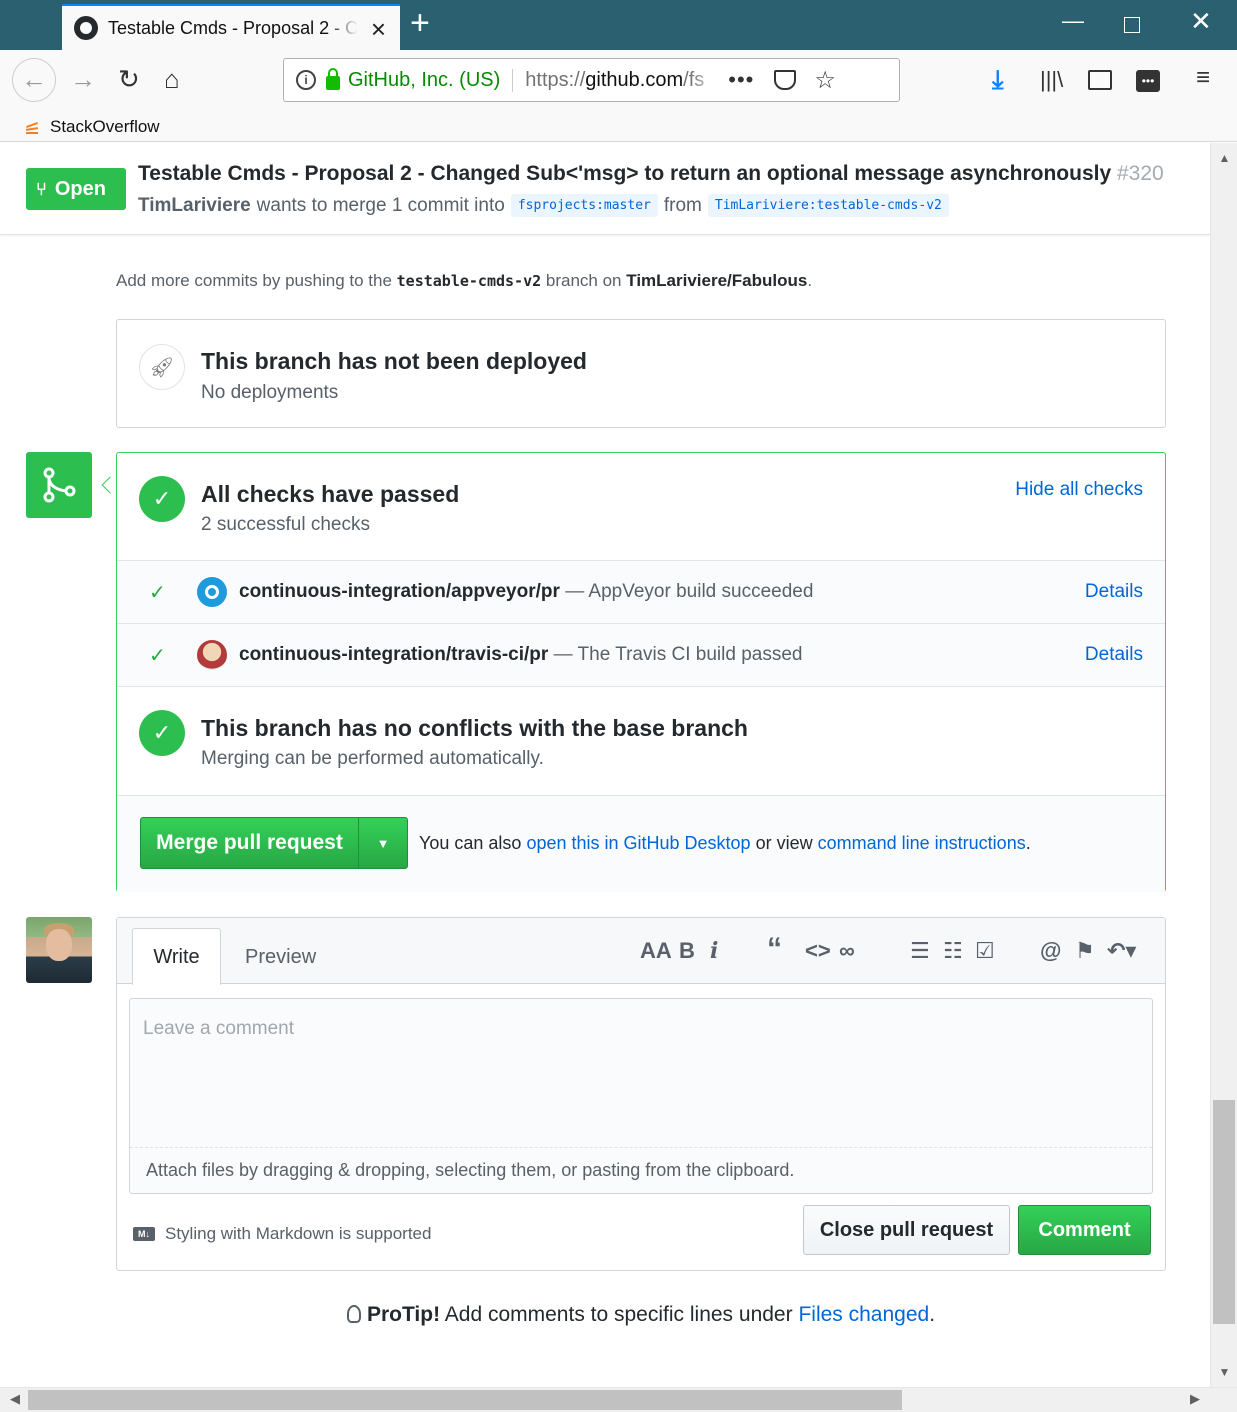 This screenshot has height=1412, width=1237. What do you see at coordinates (741, 80) in the screenshot?
I see `page-actions-icon: •••` at bounding box center [741, 80].